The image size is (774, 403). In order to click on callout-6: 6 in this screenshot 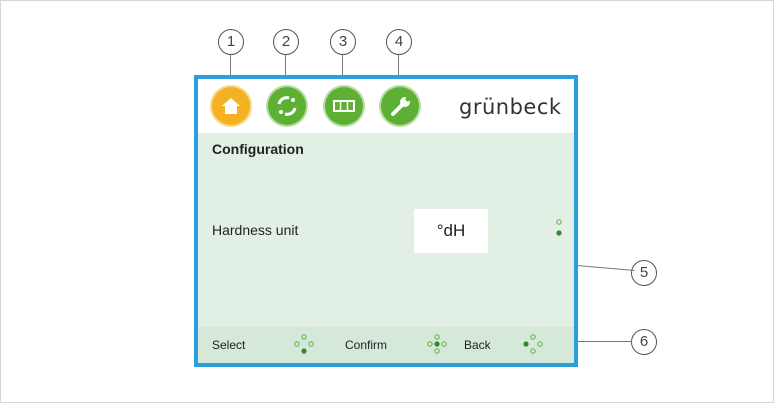, I will do `click(644, 342)`.